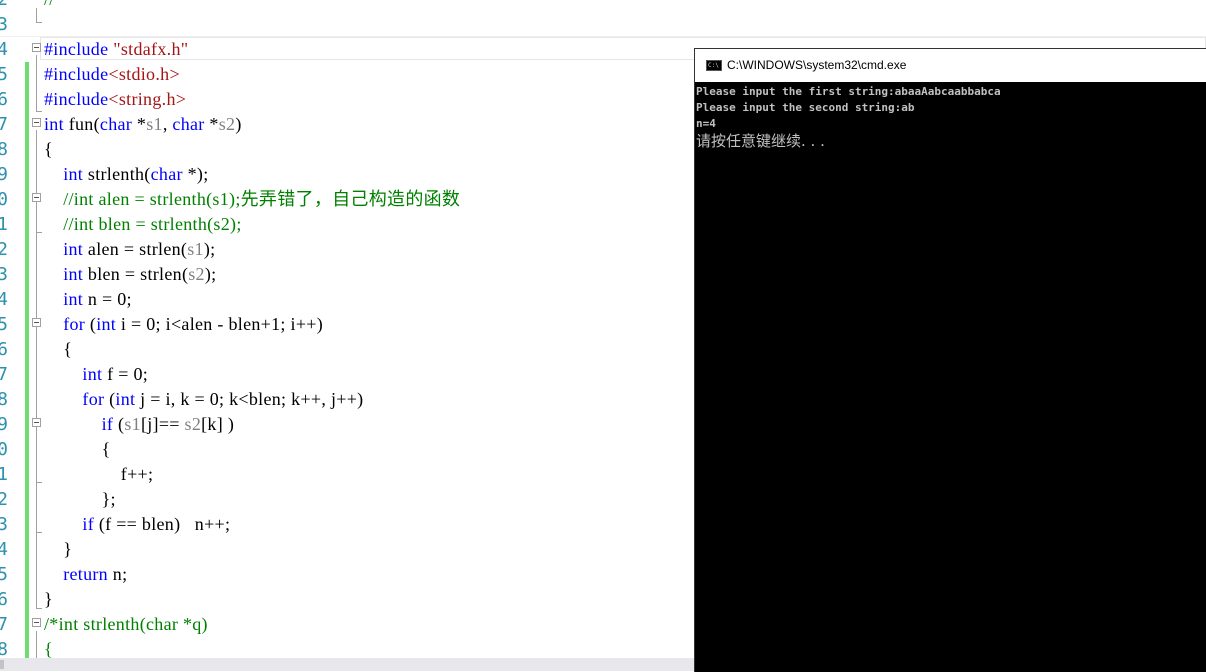 The height and width of the screenshot is (672, 1206). I want to click on cmd-icon-glyph: C:\, so click(713, 65).